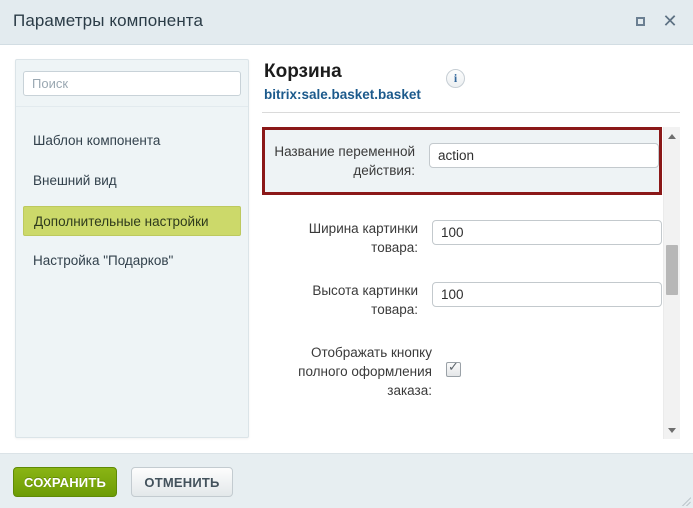  What do you see at coordinates (121, 221) in the screenshot?
I see `sidebar-item-label: Дополнительные настройки` at bounding box center [121, 221].